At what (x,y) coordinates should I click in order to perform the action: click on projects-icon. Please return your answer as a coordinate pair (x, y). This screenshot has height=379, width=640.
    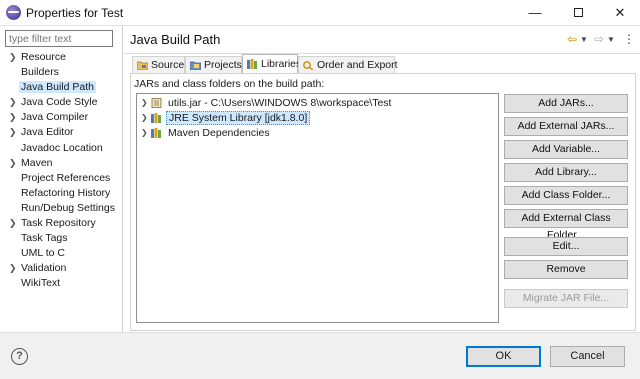
    Looking at the image, I should click on (195, 65).